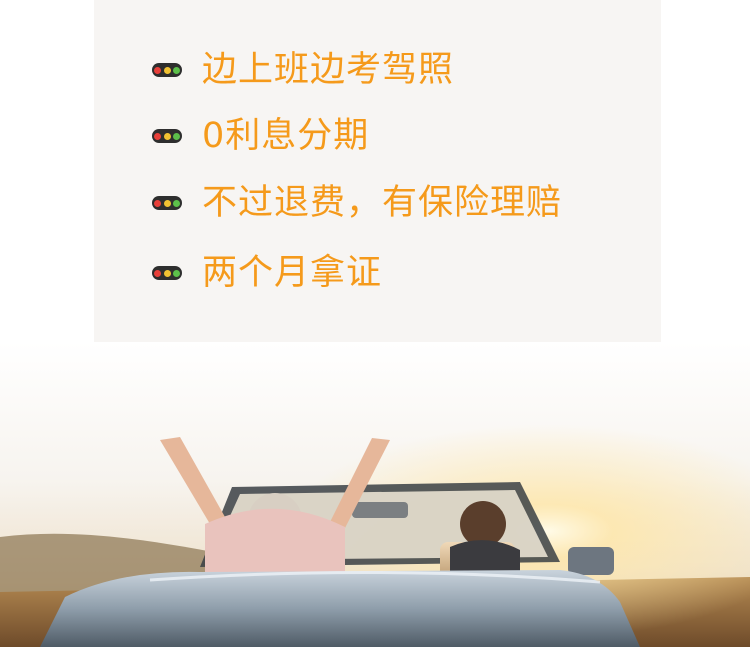  Describe the element at coordinates (340, 608) in the screenshot. I see `car-body` at that location.